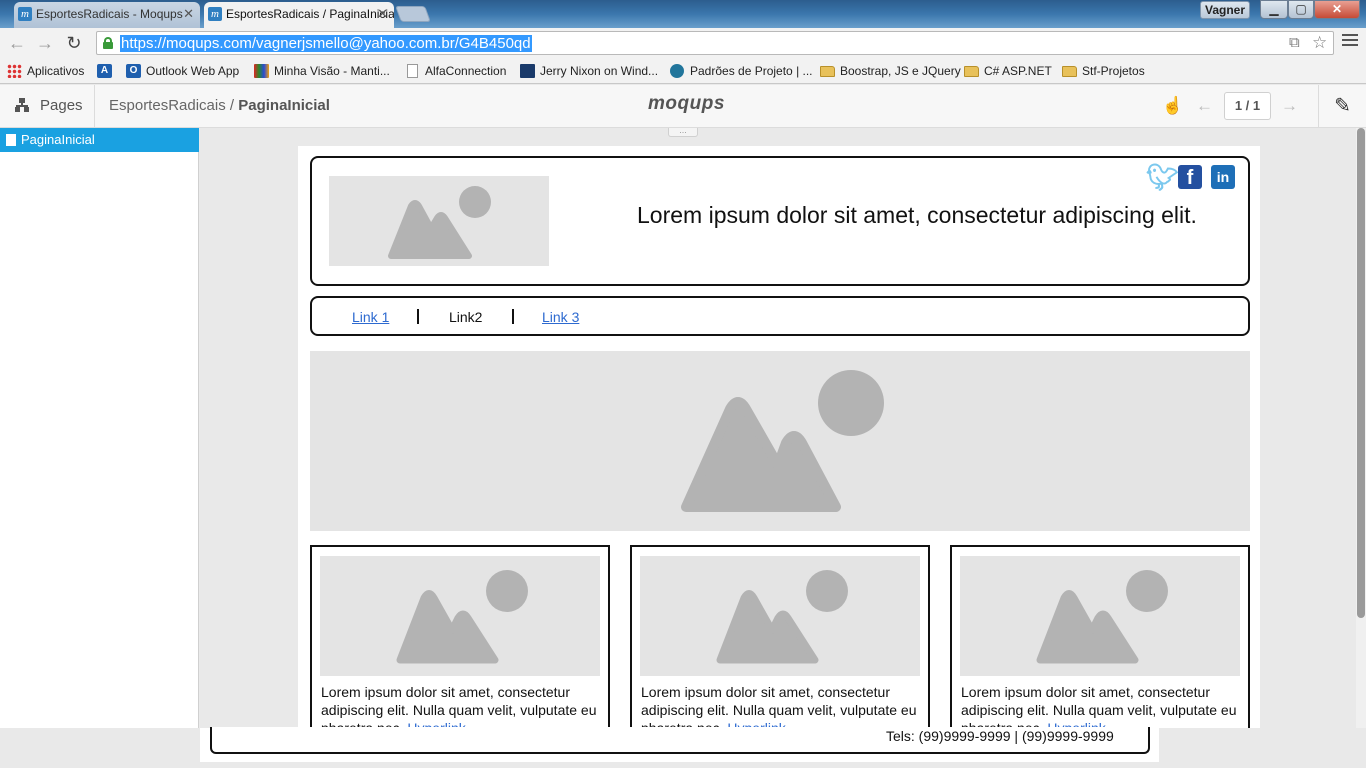 This screenshot has width=1366, height=768. Describe the element at coordinates (1225, 10) in the screenshot. I see `profile-button: Vagner` at that location.